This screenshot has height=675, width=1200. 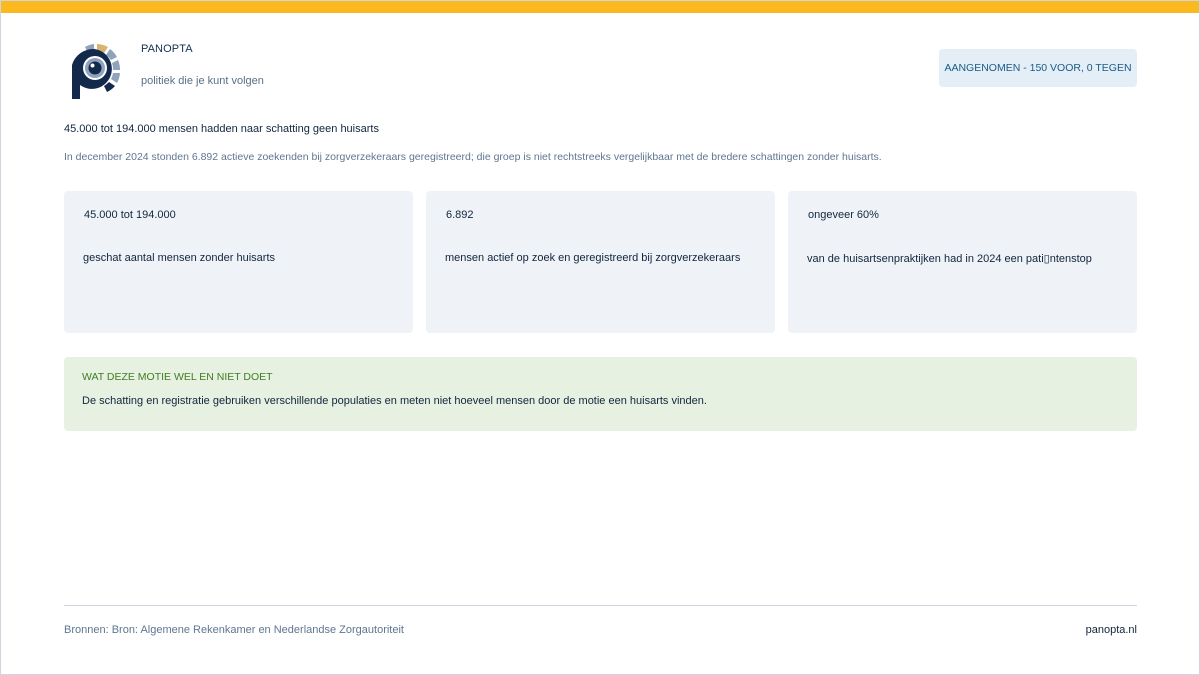 I want to click on stat-value: ongeveer 60%, so click(x=843, y=215).